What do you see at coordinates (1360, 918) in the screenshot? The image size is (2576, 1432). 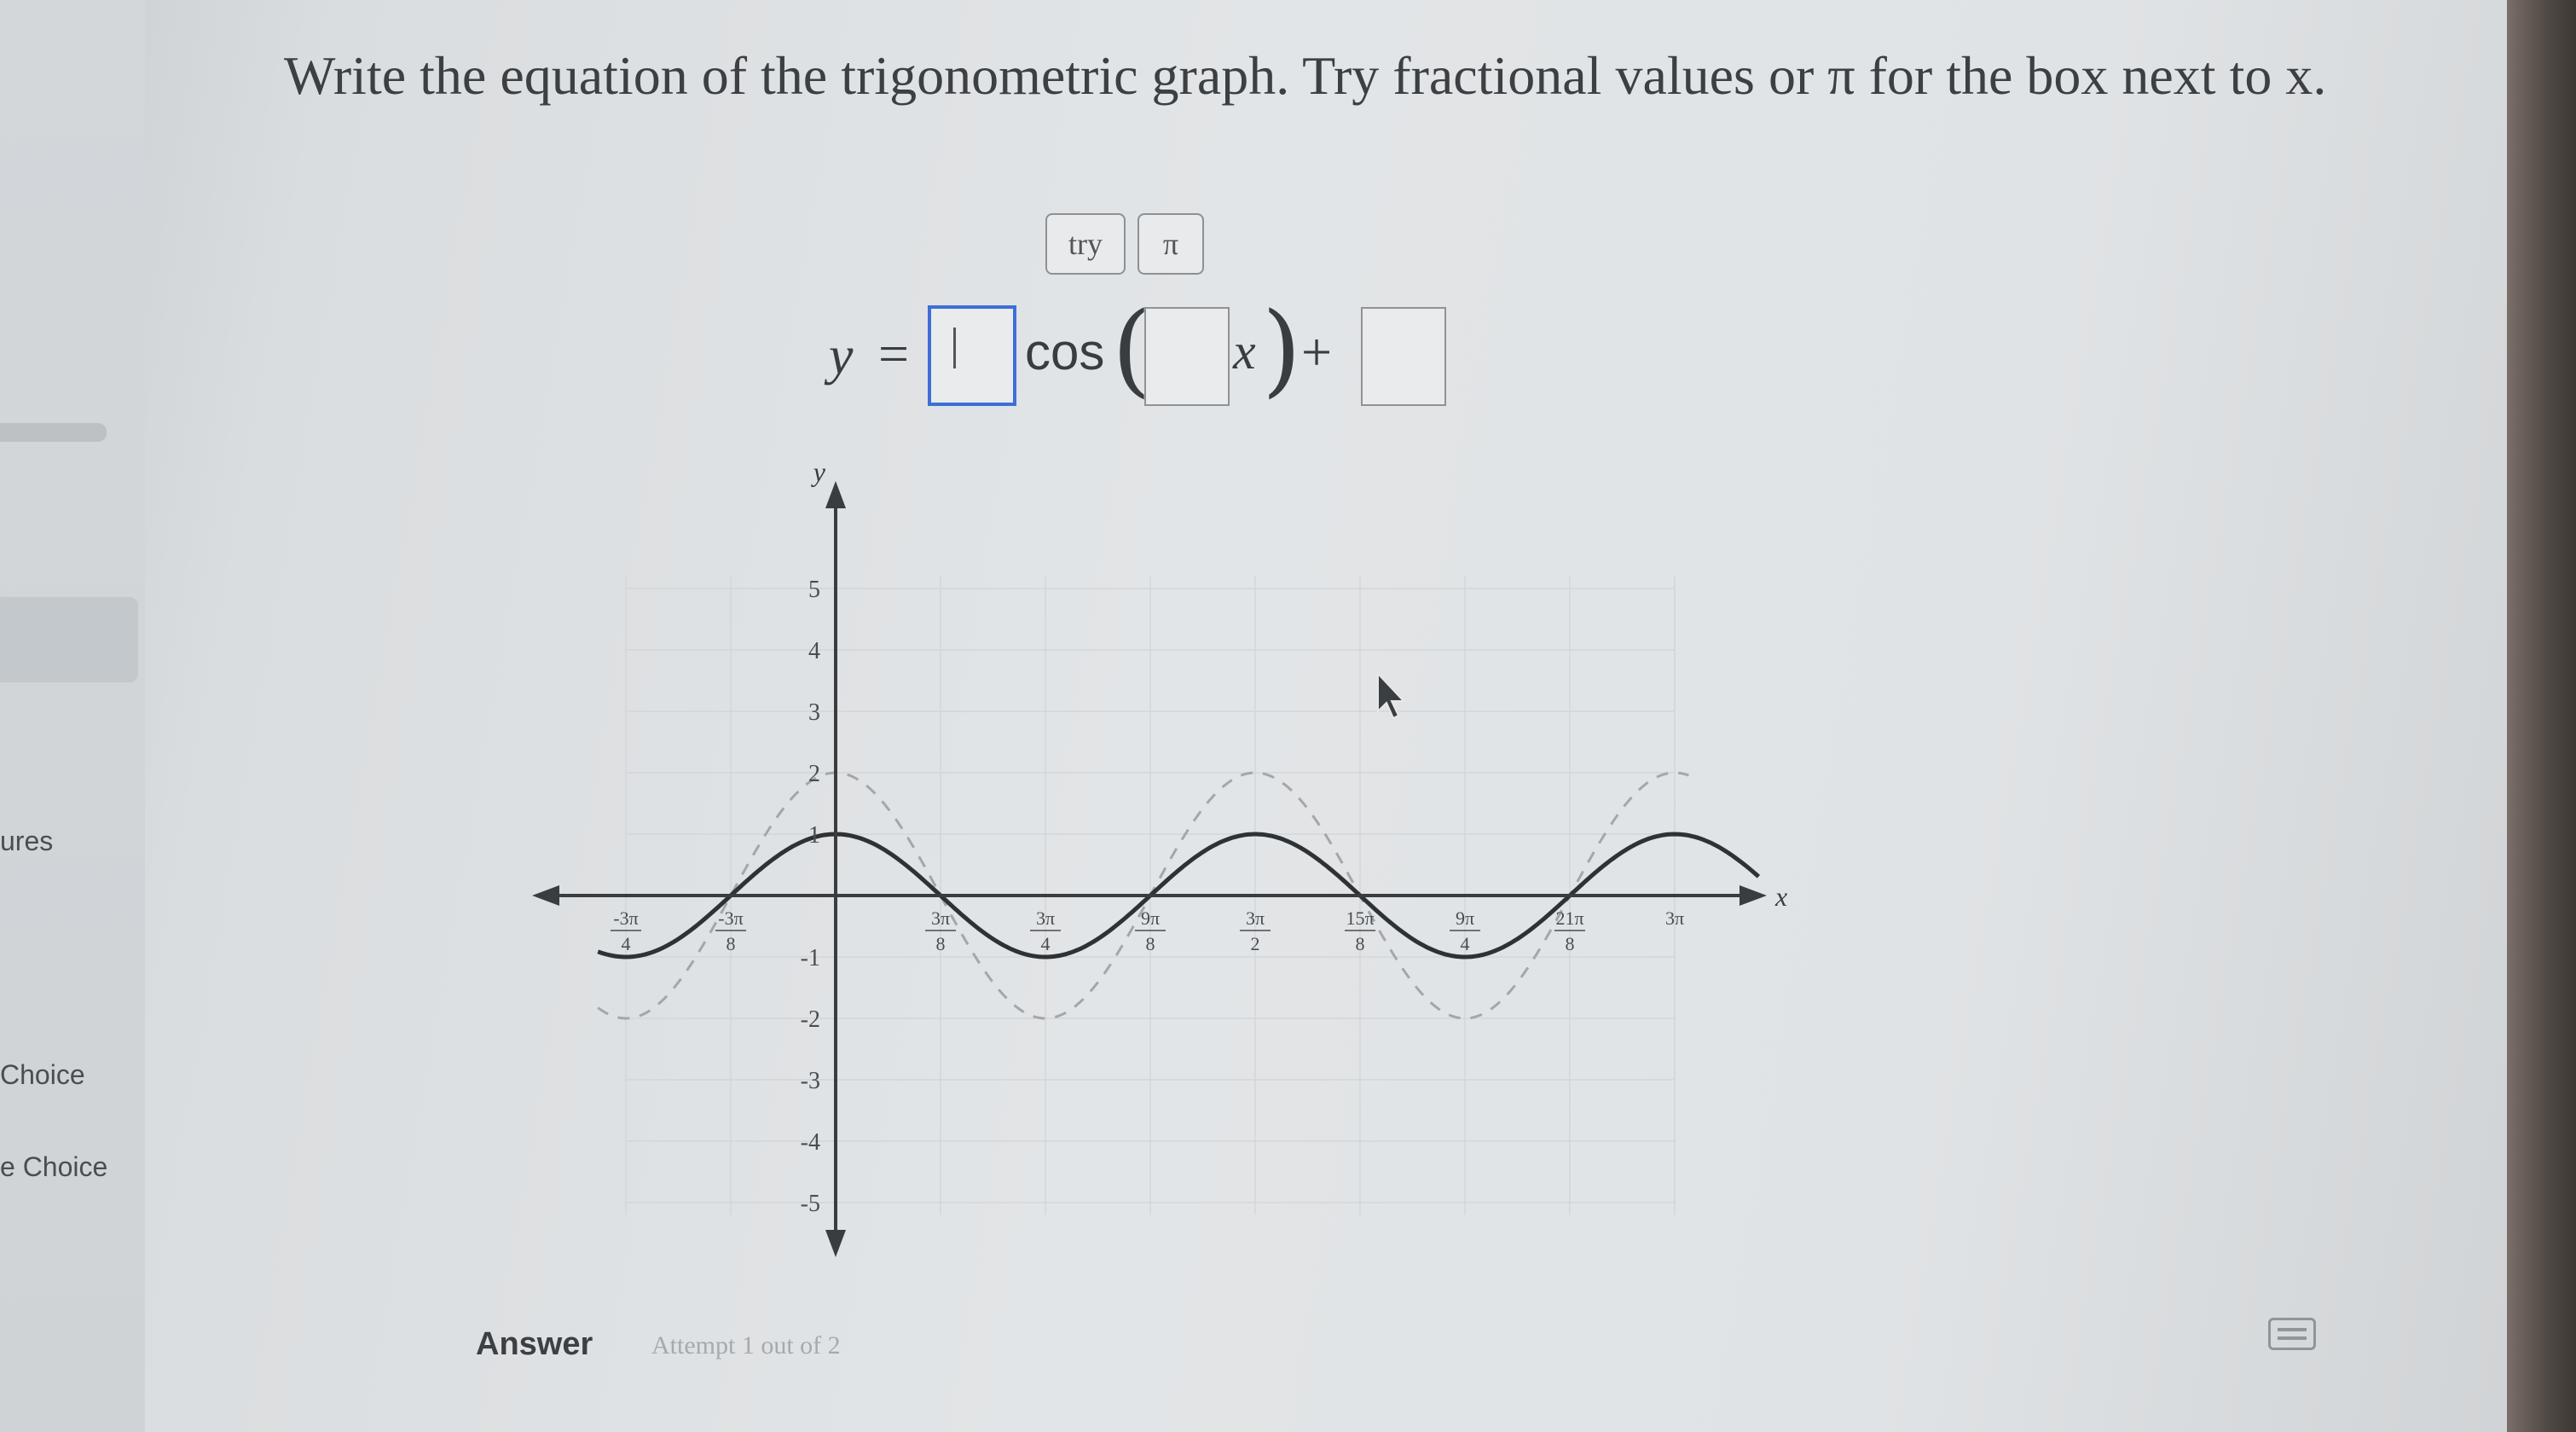 I see `x-tick-numerator: 15π` at bounding box center [1360, 918].